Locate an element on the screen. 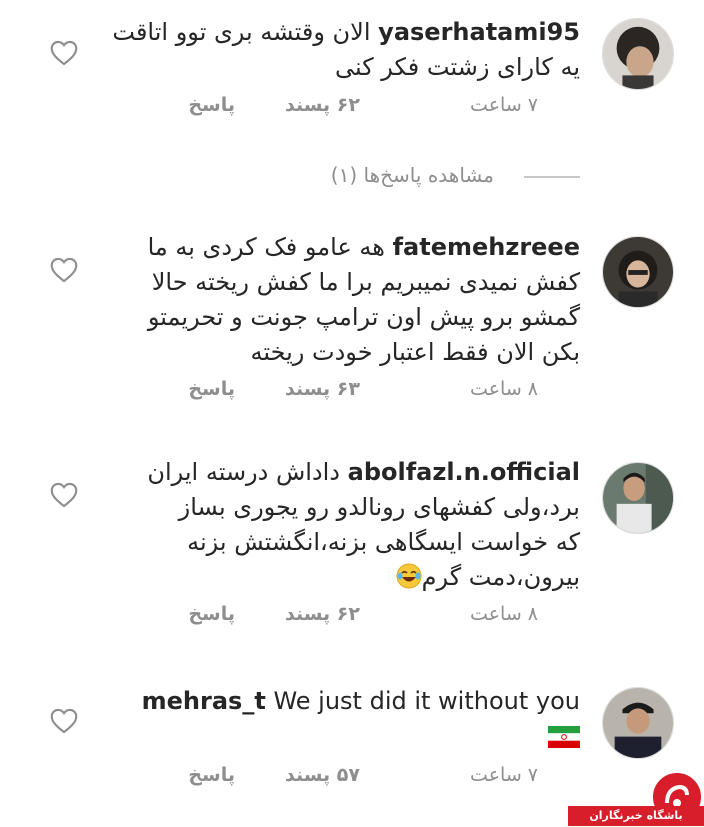 This screenshot has height=827, width=704. comment-text: برد،ولی کفشهای رونالدو رو یجوری بساز is located at coordinates (379, 507).